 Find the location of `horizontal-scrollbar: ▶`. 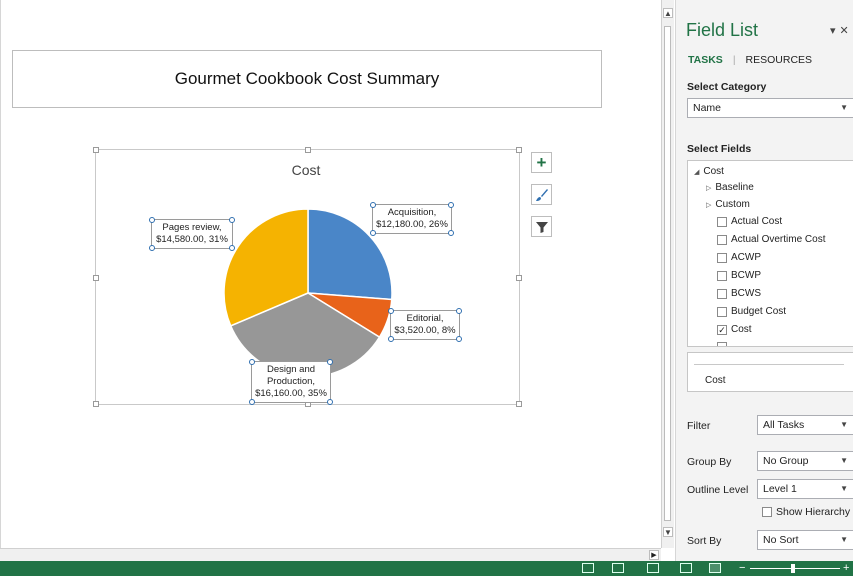

horizontal-scrollbar: ▶ is located at coordinates (330, 555).